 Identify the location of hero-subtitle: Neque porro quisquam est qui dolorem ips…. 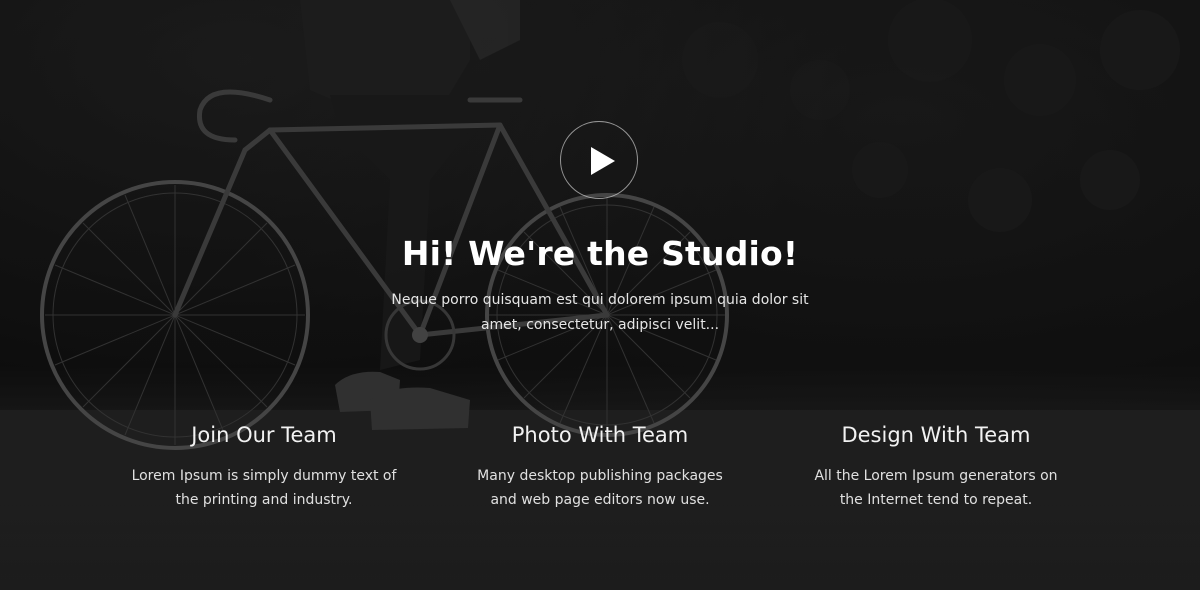
(600, 312).